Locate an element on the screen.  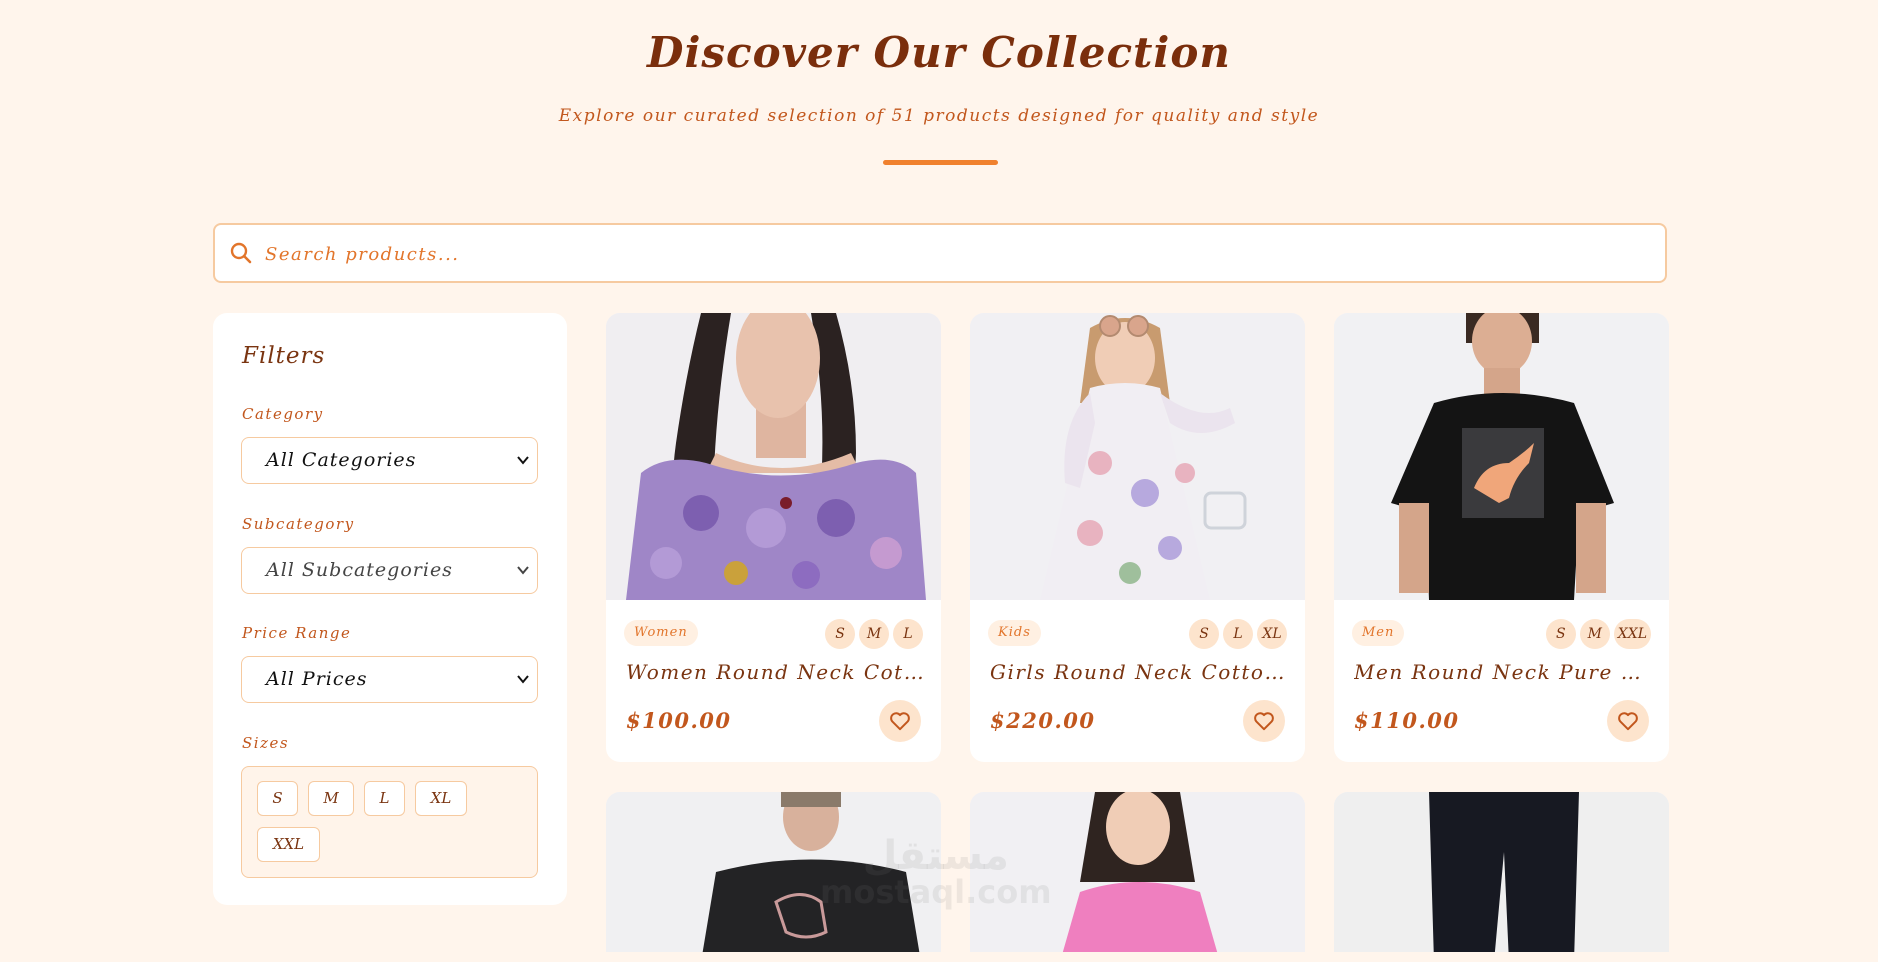
subcategory-label: Subcategory is located at coordinates (298, 524).